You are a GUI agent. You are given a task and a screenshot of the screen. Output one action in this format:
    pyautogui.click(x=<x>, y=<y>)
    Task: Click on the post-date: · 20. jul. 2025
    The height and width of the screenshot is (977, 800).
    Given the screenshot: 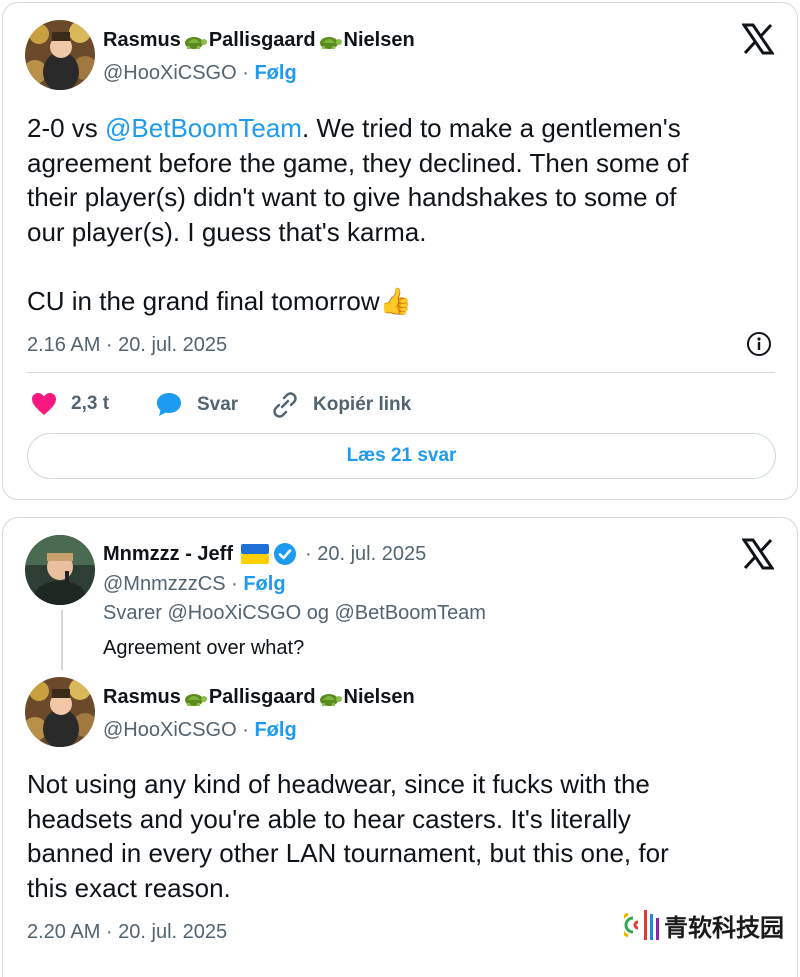 What is the action you would take?
    pyautogui.click(x=365, y=554)
    